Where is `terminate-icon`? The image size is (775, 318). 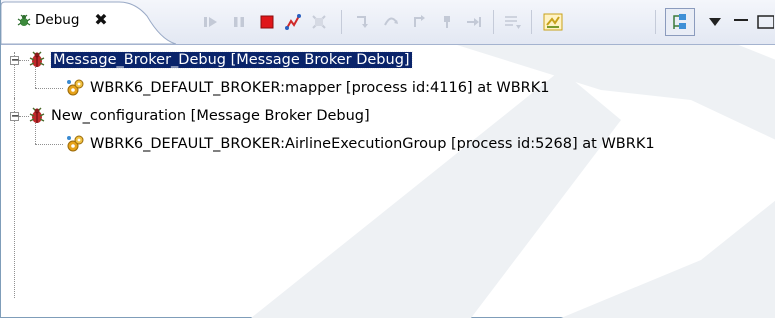
terminate-icon is located at coordinates (267, 22).